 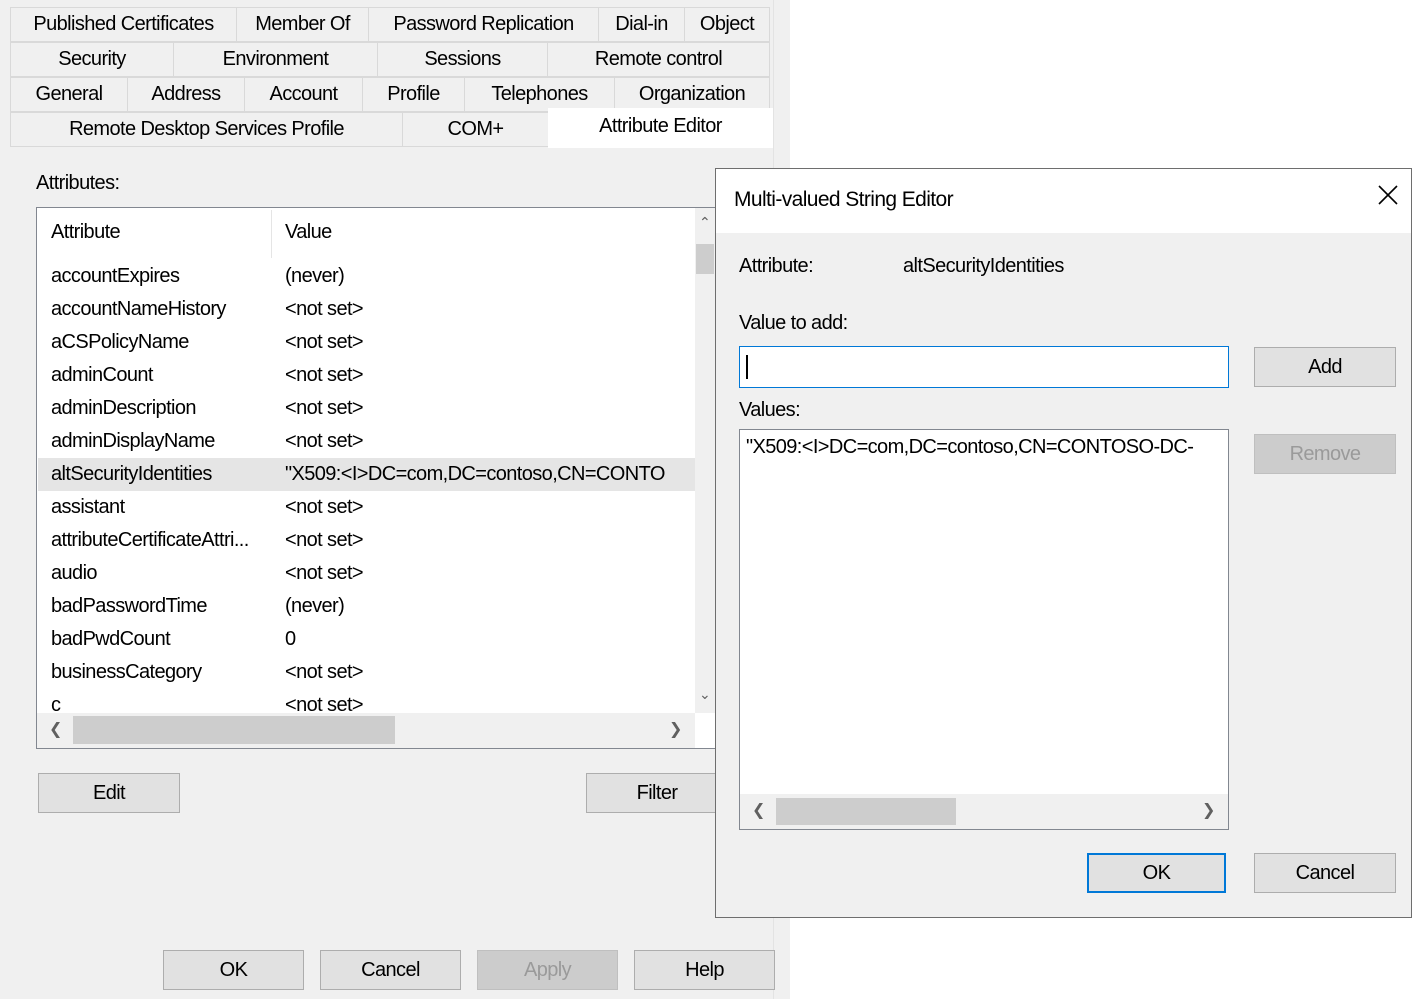 I want to click on table-row: assistant <not set>, so click(x=366, y=507).